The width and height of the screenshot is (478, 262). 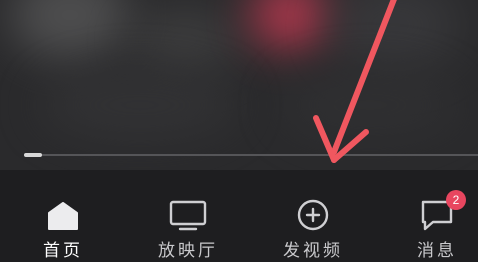 I want to click on nav-item-cinema: 放映厅, so click(x=188, y=229).